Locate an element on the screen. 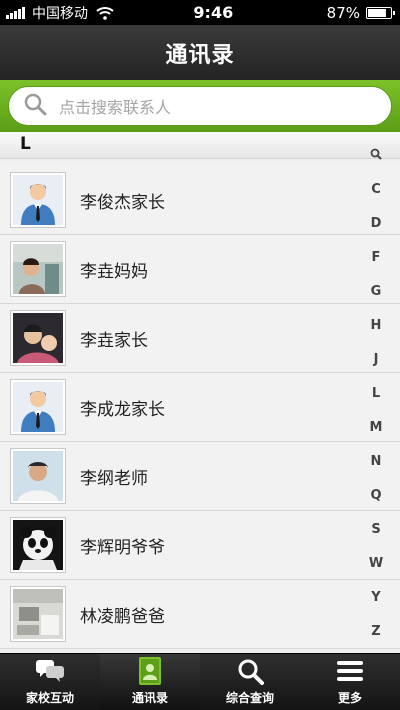 This screenshot has width=400, height=710. index-search-icon is located at coordinates (376, 156).